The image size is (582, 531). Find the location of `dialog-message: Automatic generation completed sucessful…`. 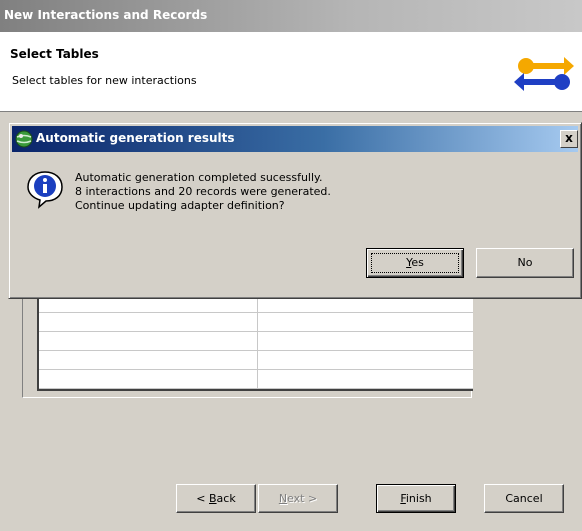

dialog-message: Automatic generation completed sucessful… is located at coordinates (203, 192).